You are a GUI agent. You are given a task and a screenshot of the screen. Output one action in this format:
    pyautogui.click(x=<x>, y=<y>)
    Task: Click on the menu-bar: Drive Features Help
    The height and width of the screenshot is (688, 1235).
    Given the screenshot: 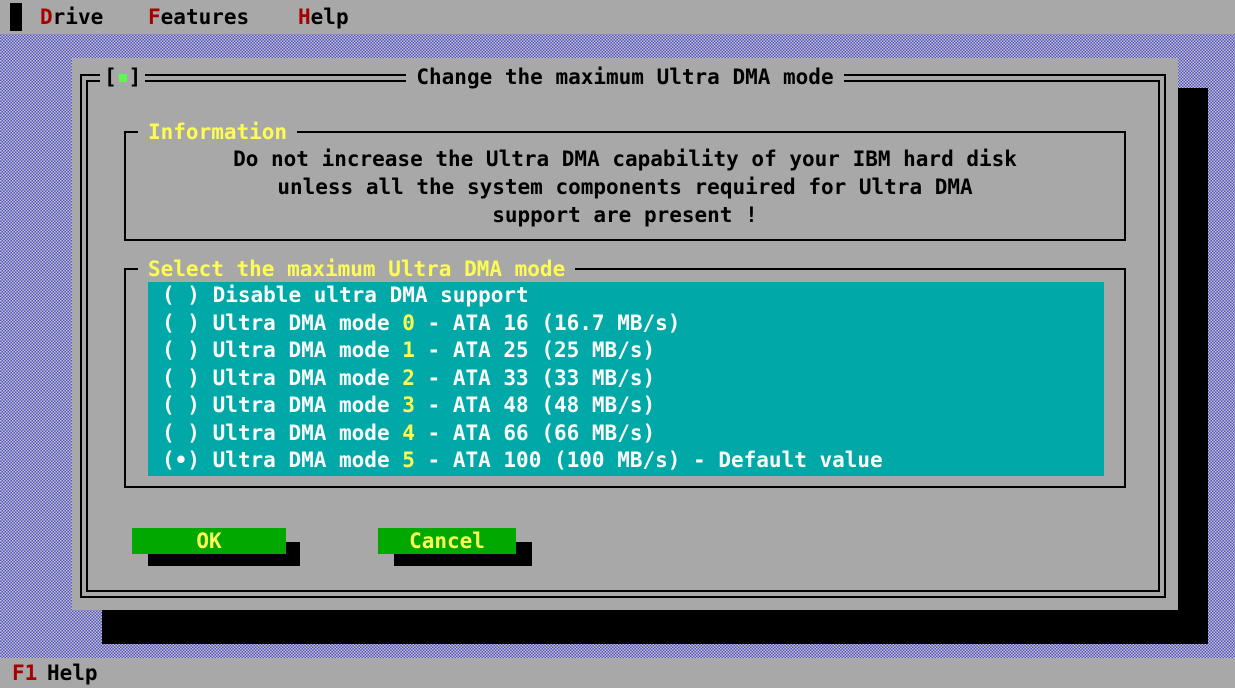 What is the action you would take?
    pyautogui.click(x=617, y=17)
    